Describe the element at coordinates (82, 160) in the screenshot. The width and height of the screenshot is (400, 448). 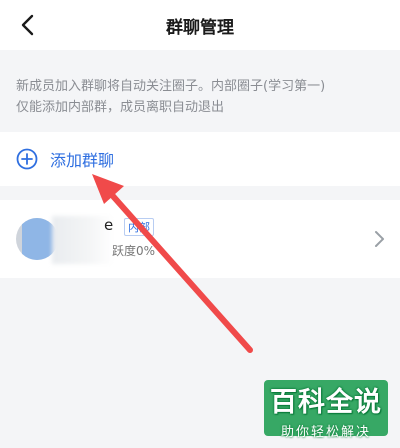
I see `add-group-label: 添加群聊` at that location.